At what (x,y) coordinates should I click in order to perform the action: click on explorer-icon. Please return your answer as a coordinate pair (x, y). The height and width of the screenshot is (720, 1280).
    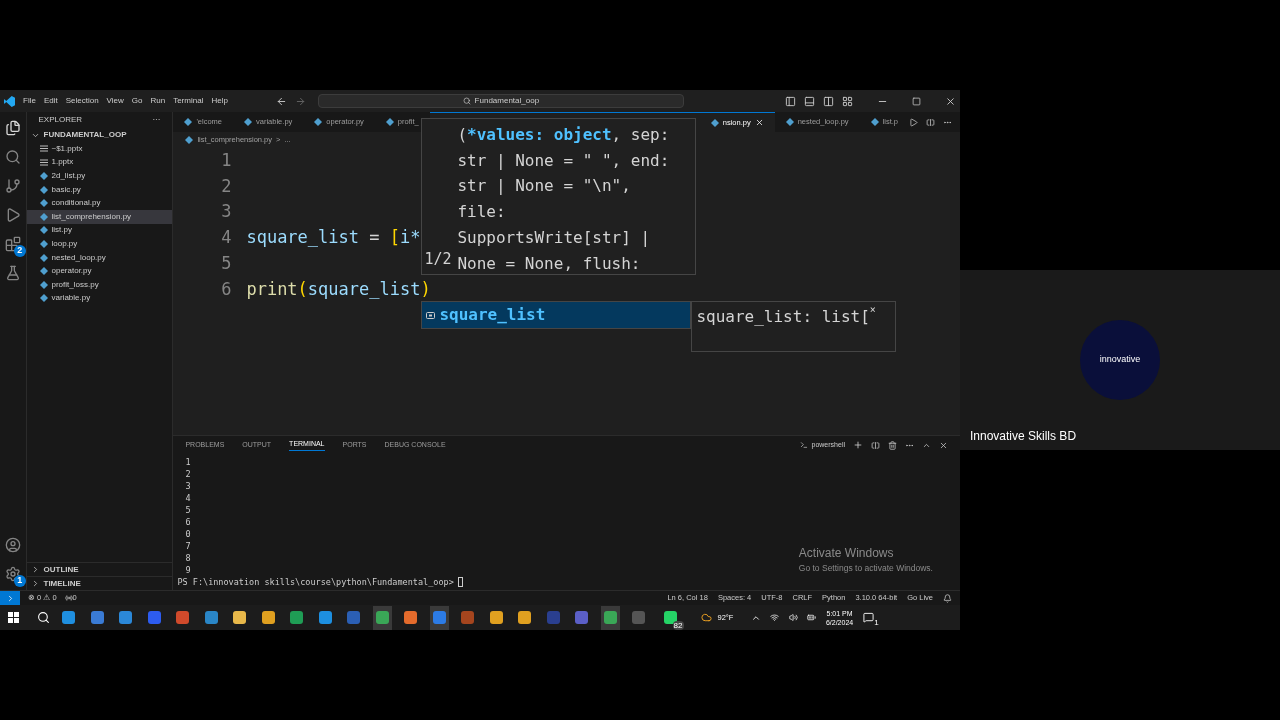
    Looking at the image, I should click on (12, 128).